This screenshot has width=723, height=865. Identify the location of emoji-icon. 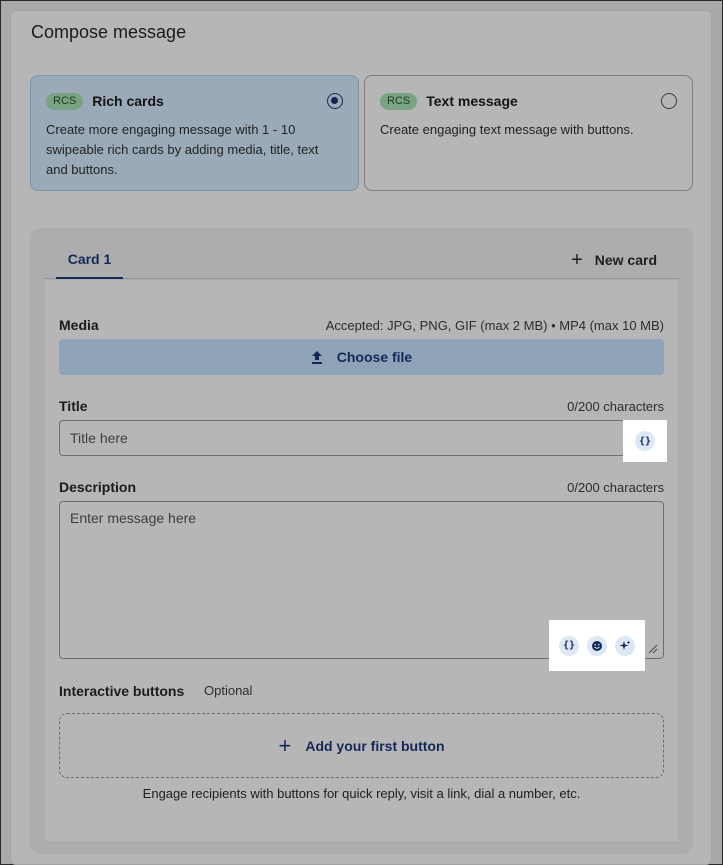
(597, 645).